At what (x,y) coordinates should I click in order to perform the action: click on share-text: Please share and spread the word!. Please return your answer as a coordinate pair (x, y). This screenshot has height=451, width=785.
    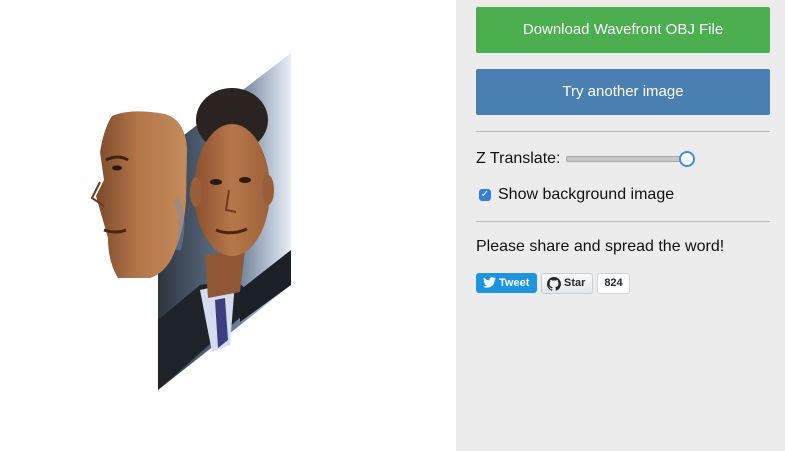
    Looking at the image, I should click on (600, 246).